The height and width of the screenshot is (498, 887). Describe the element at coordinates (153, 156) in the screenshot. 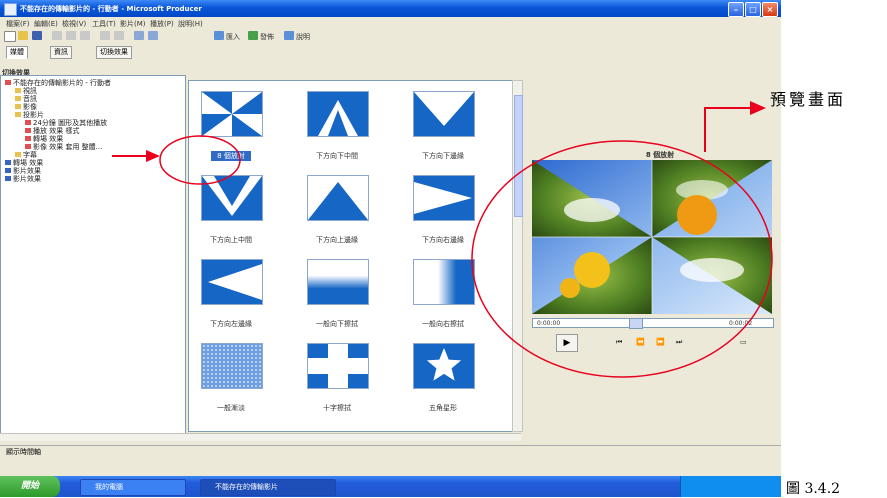

I see `pointer-arrow-head` at that location.